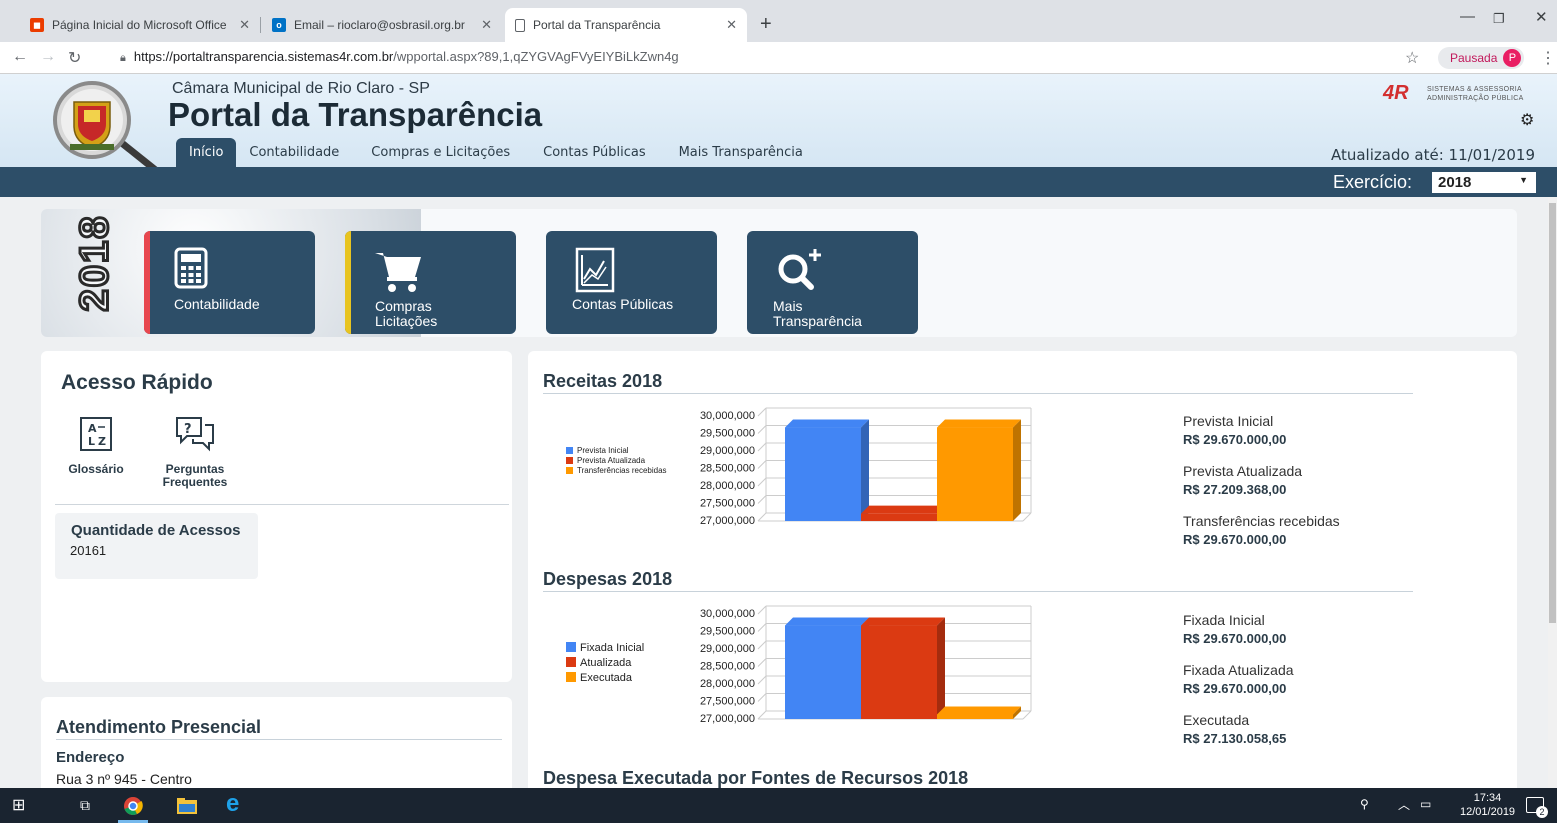 The image size is (1557, 823). I want to click on y-tick-label: 28,500,000, so click(727, 667).